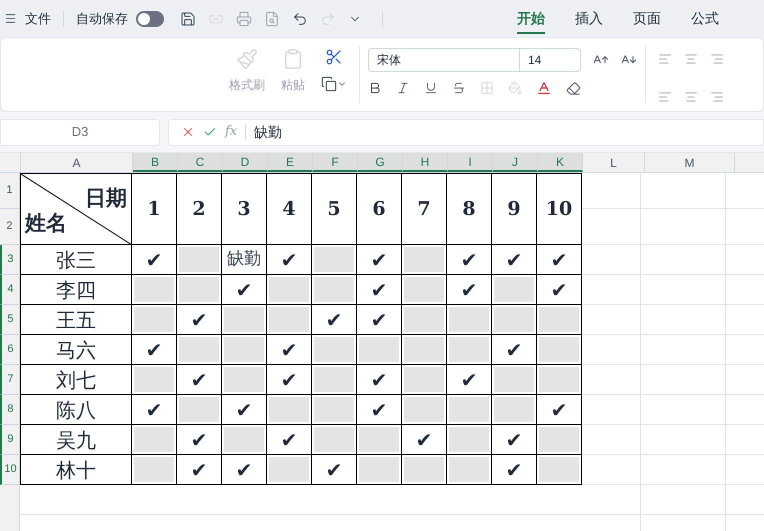 The height and width of the screenshot is (531, 764). Describe the element at coordinates (9, 227) in the screenshot. I see `row-header: 2` at that location.